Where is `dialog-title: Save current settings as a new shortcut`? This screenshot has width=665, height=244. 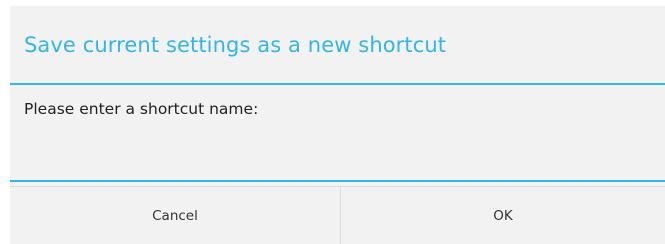 dialog-title: Save current settings as a new shortcut is located at coordinates (235, 44).